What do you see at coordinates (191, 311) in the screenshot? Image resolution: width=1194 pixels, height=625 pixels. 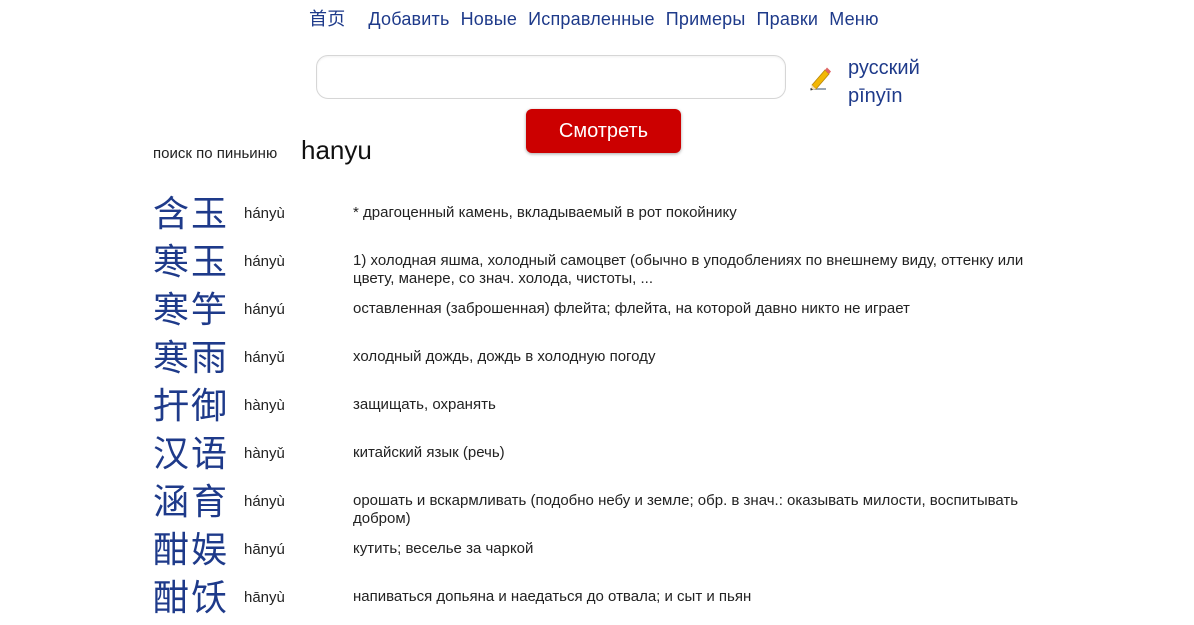 I see `result-hanzi-link: 寒竽` at bounding box center [191, 311].